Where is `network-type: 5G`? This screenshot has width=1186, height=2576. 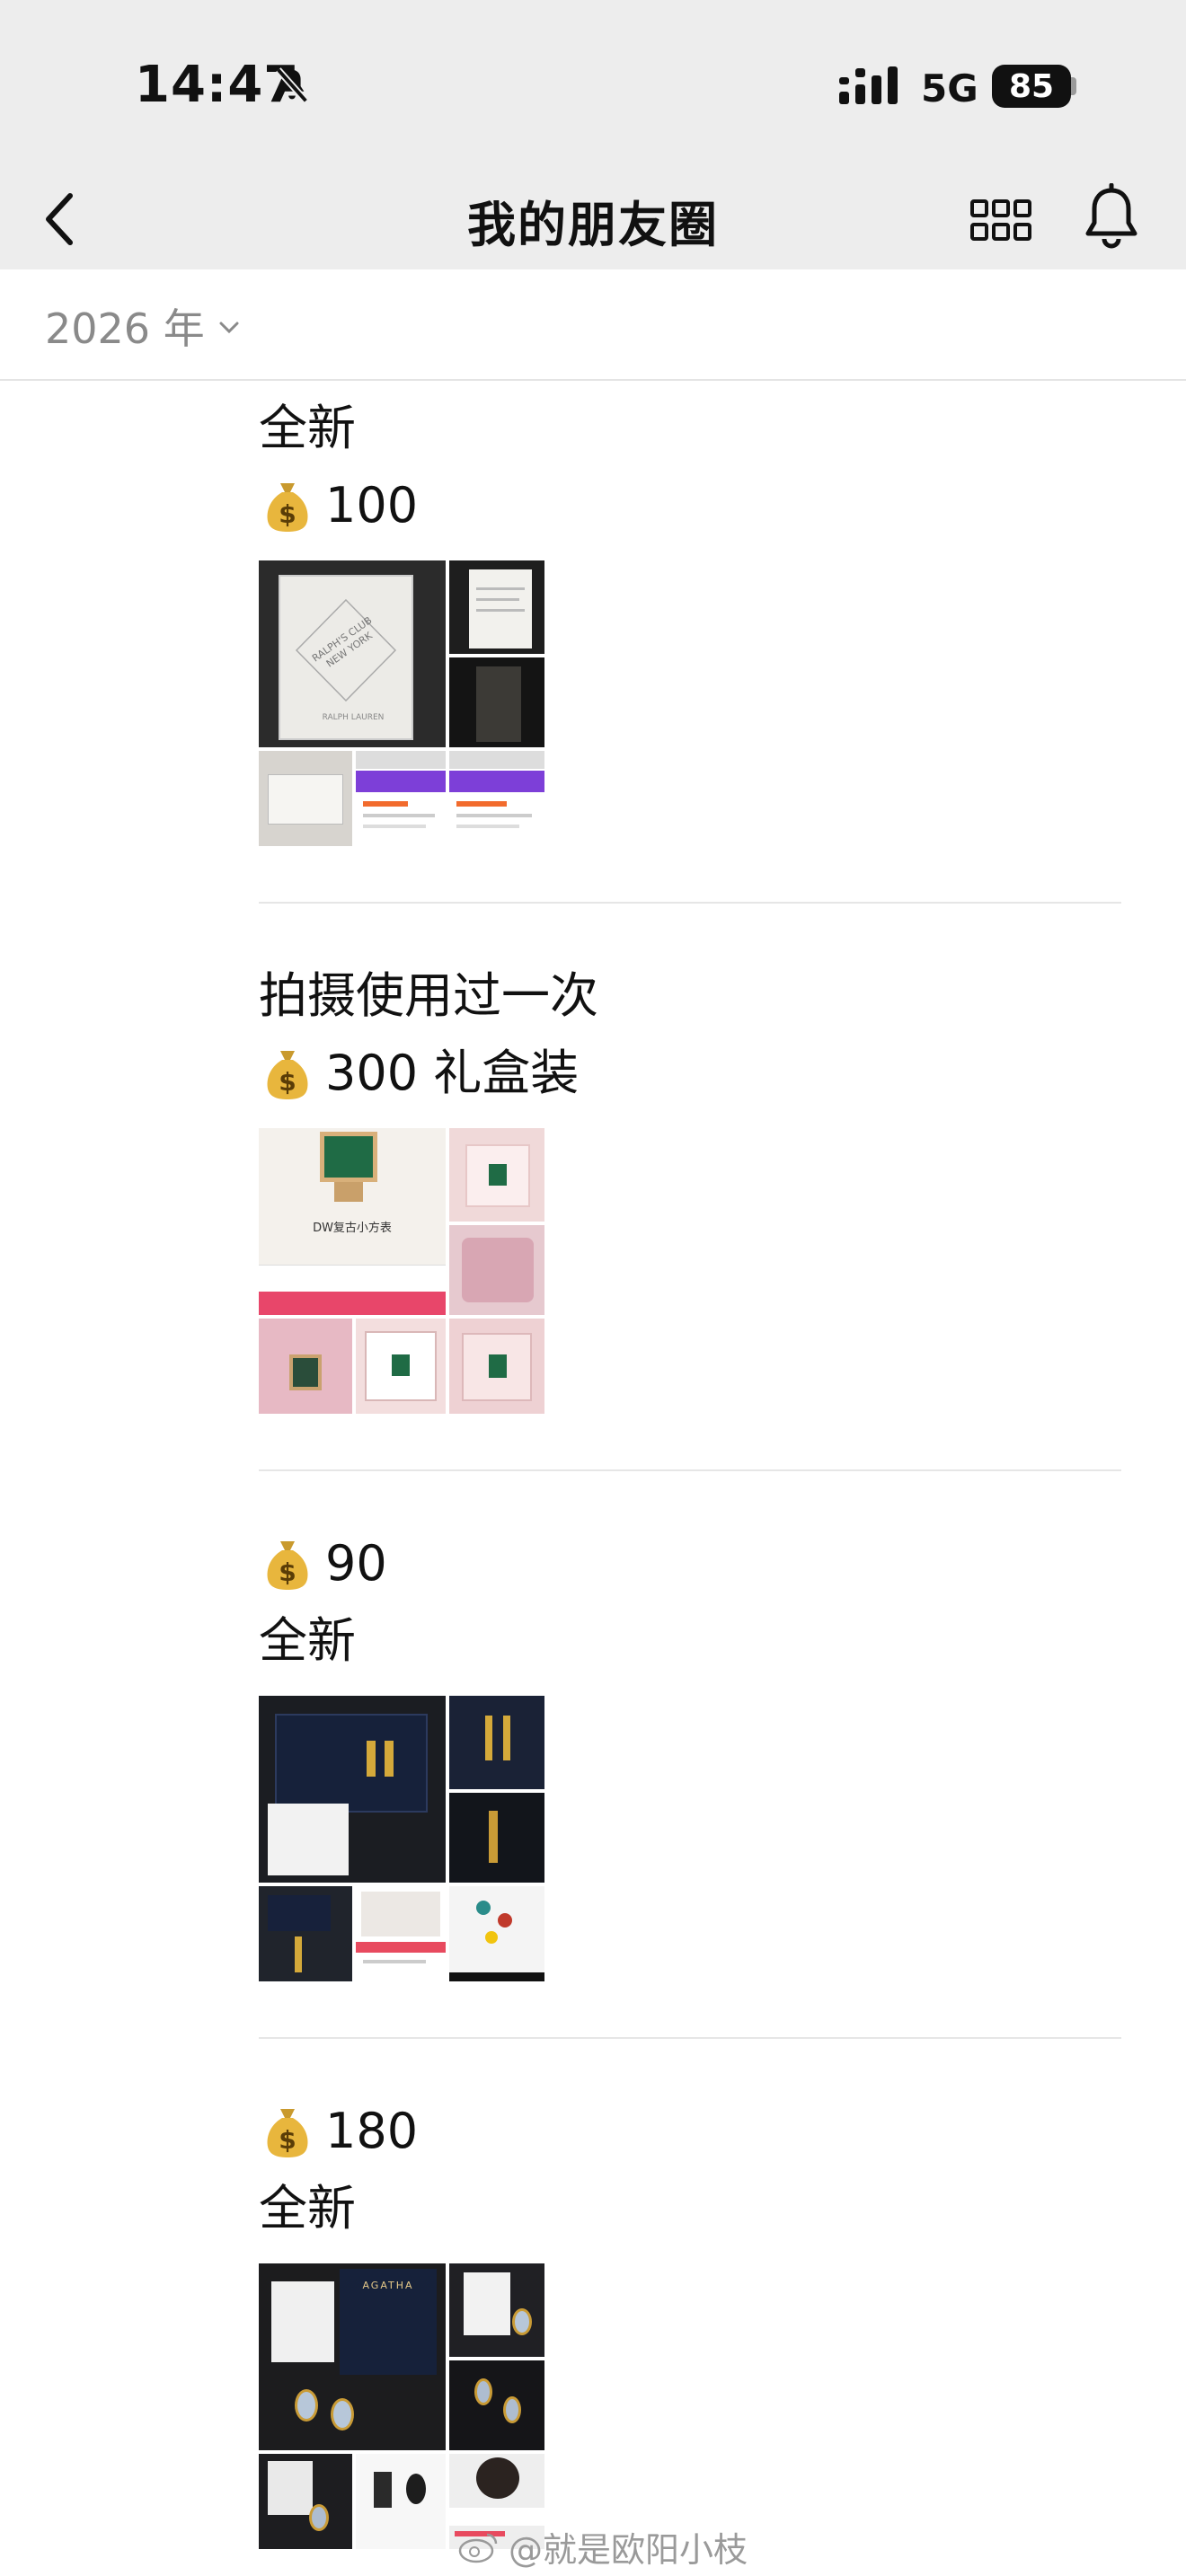
network-type: 5G is located at coordinates (949, 88).